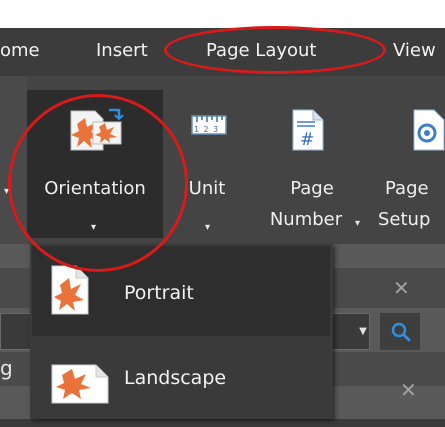  I want to click on window-top-band, so click(222, 14).